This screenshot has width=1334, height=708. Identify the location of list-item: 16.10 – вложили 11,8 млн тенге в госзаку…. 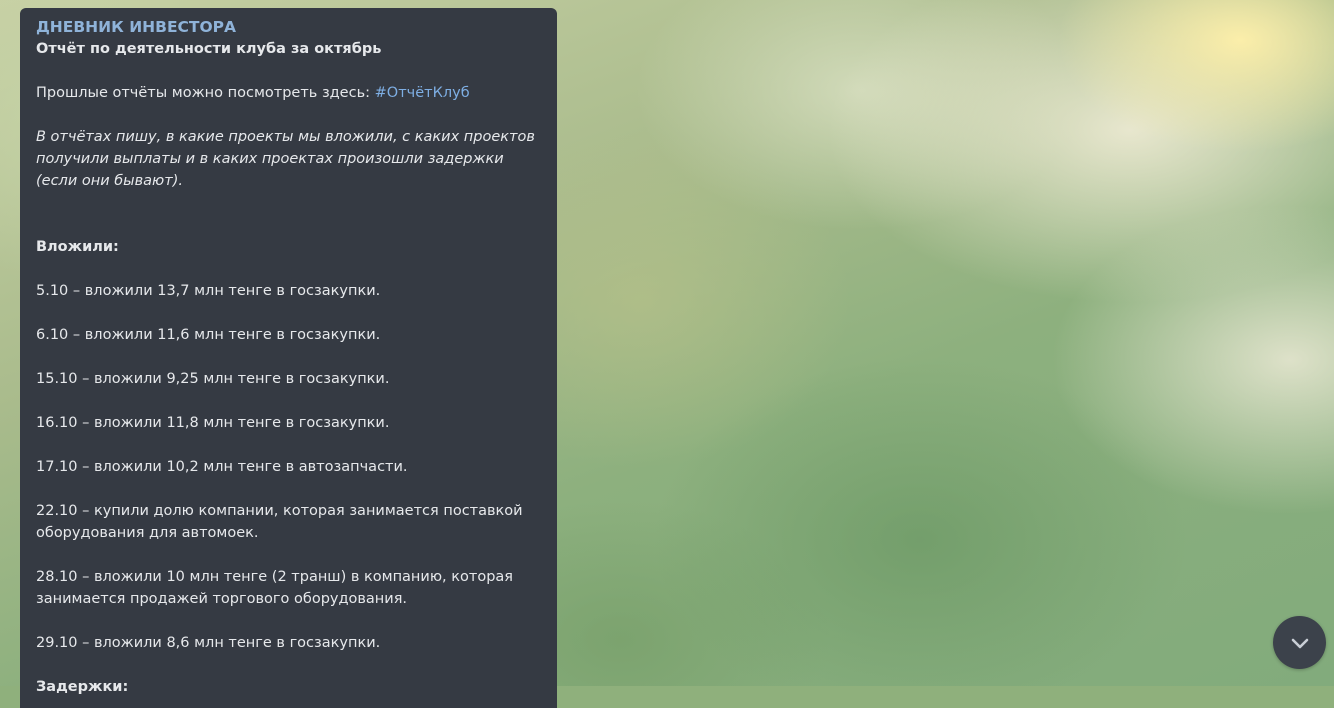
(213, 423).